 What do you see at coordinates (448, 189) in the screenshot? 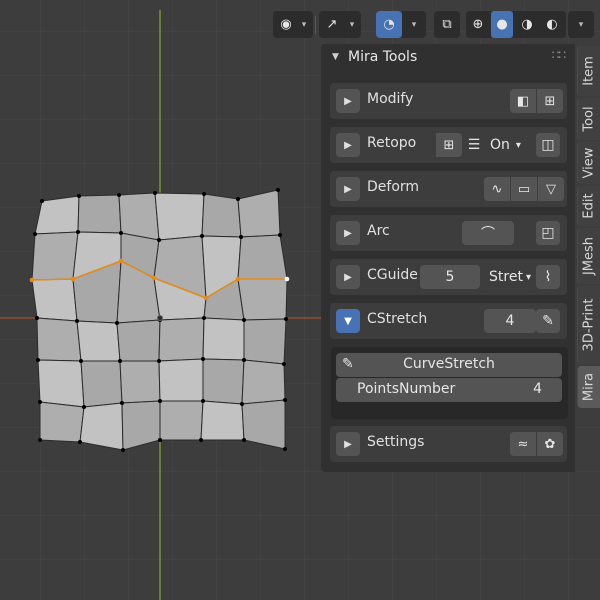
I see `subpanel-deform: ▶ Deform ∿ ▭ ▽` at bounding box center [448, 189].